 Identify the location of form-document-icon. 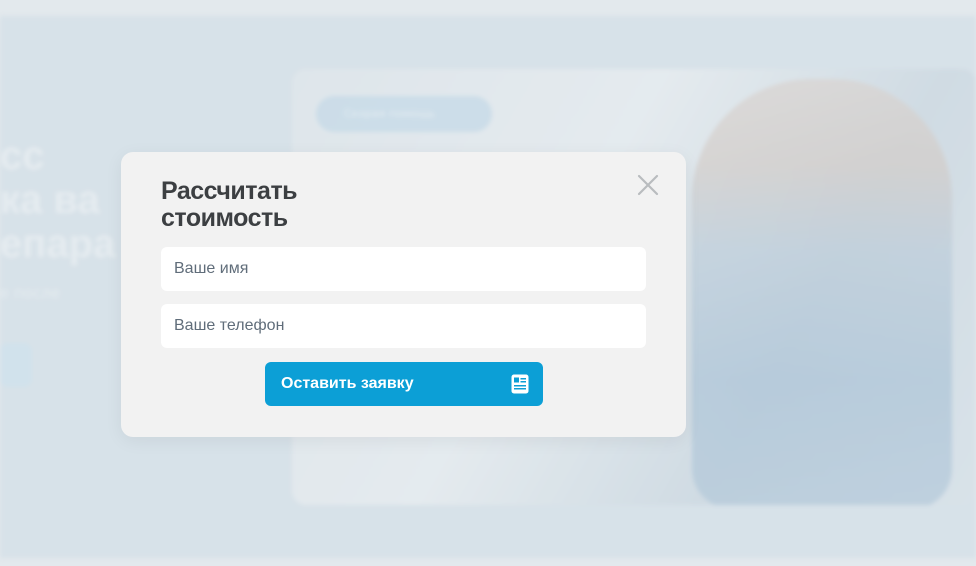
(520, 384).